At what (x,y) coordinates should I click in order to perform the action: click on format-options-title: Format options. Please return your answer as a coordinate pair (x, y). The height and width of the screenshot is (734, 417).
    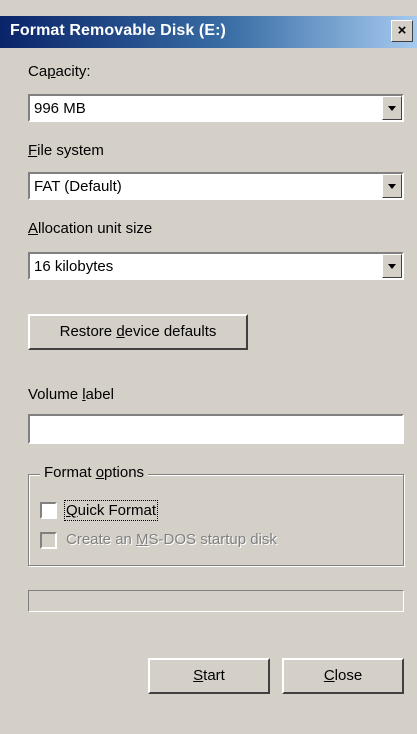
    Looking at the image, I should click on (94, 472).